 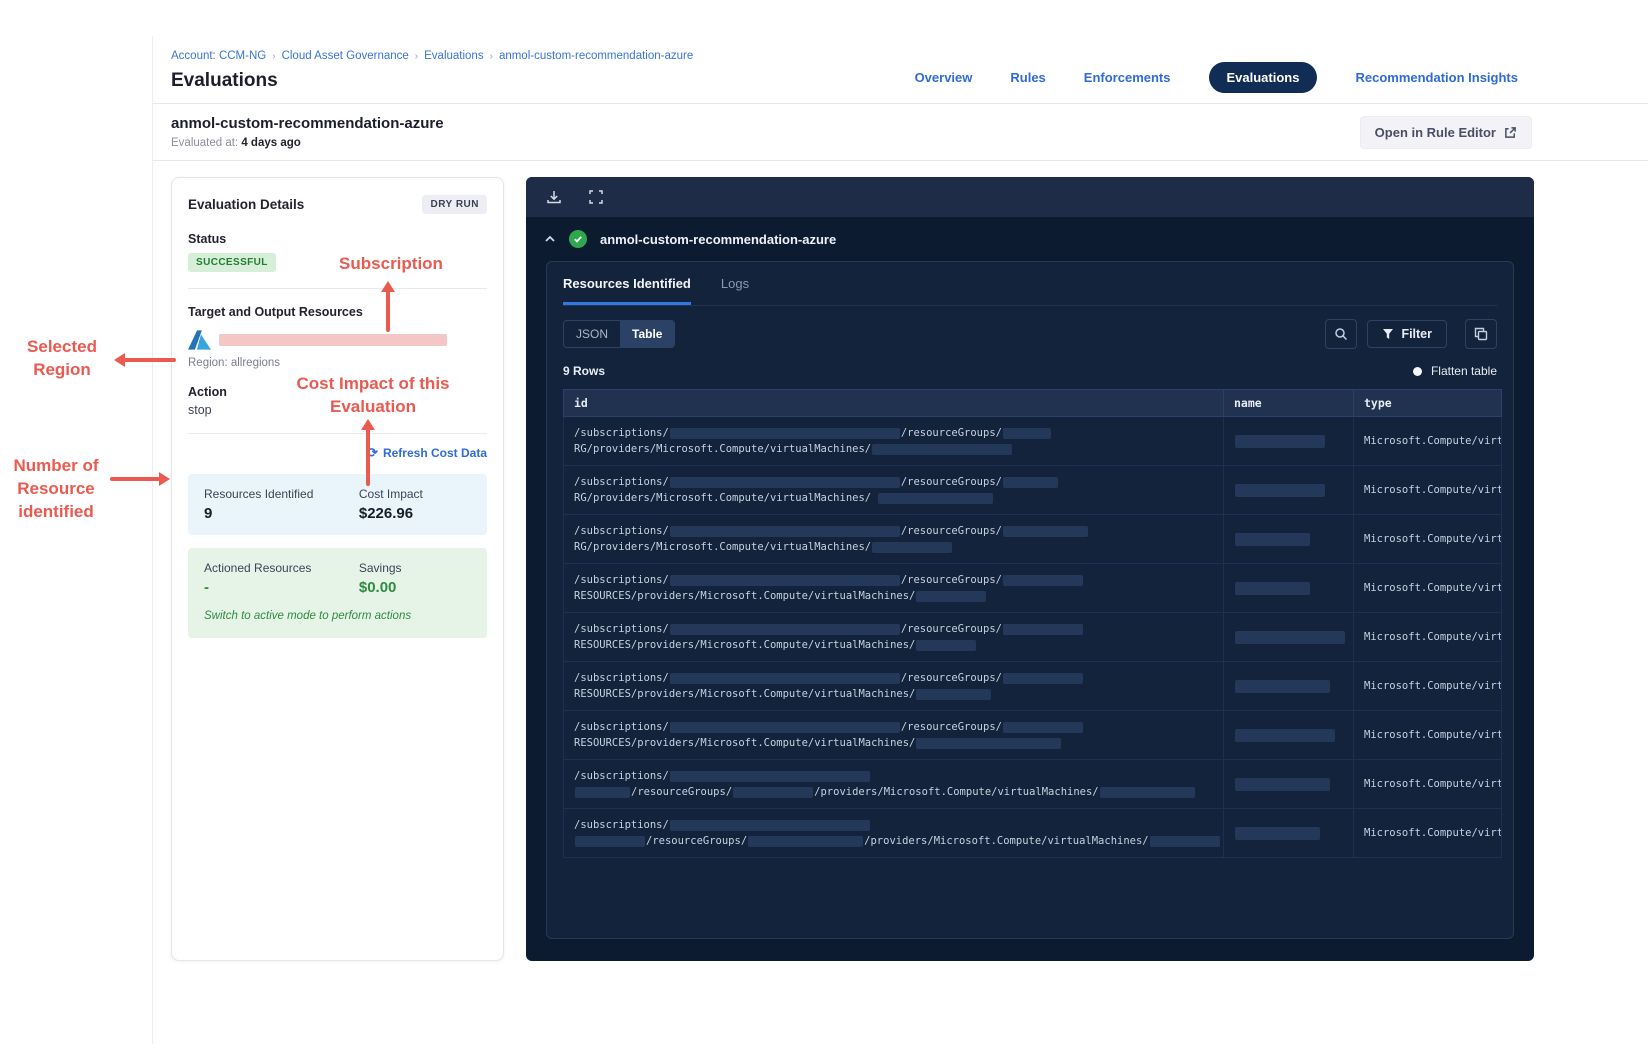 I want to click on nav-tab-evaluations: Evaluations, so click(x=1263, y=77).